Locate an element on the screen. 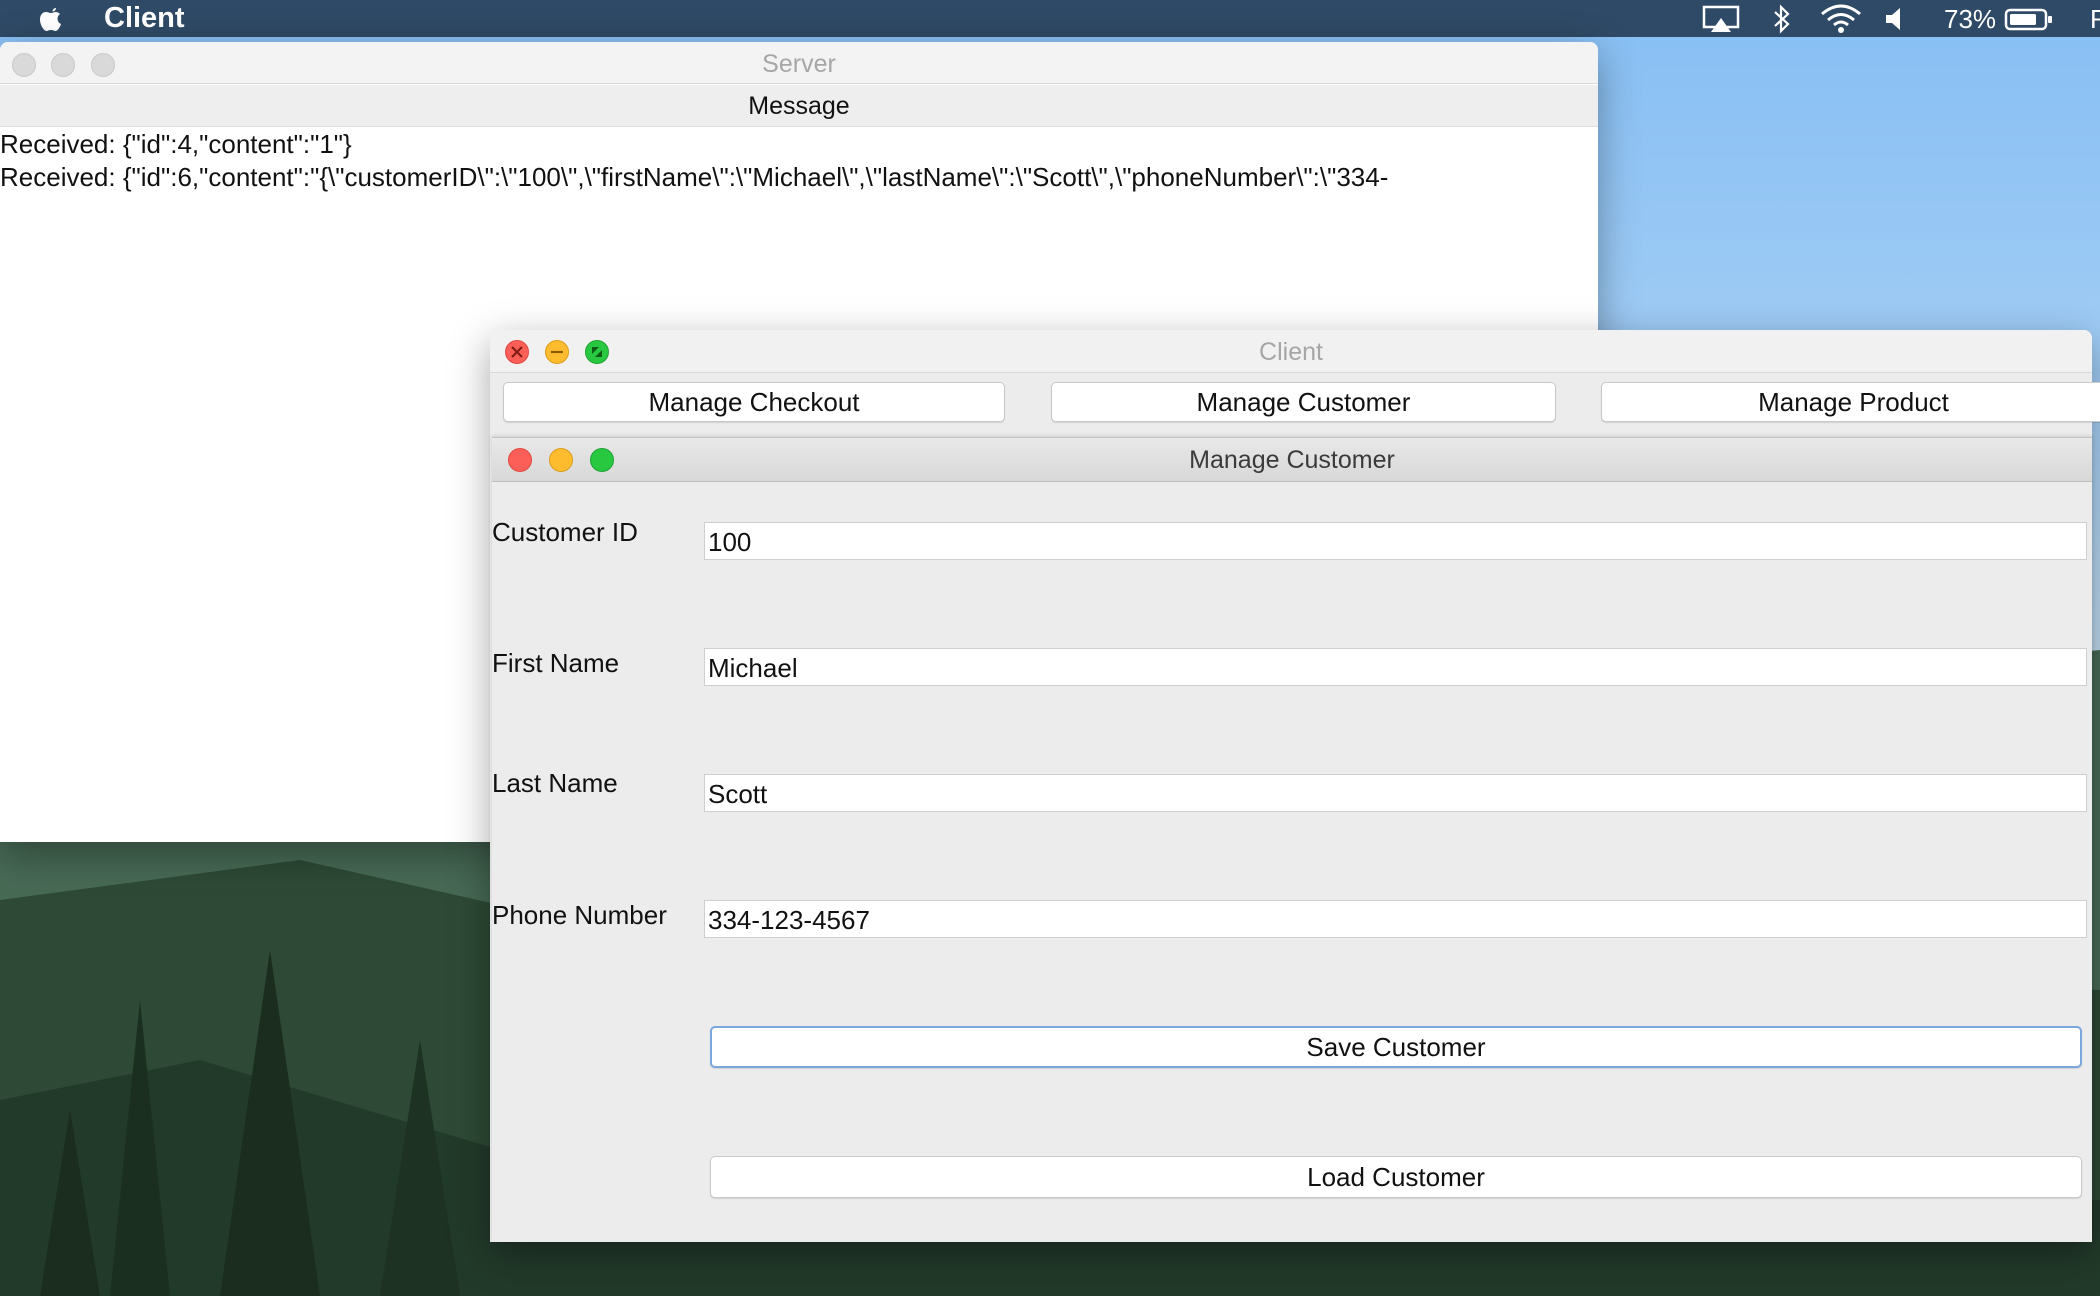 Image resolution: width=2100 pixels, height=1296 pixels. battery-icon is located at coordinates (2029, 19).